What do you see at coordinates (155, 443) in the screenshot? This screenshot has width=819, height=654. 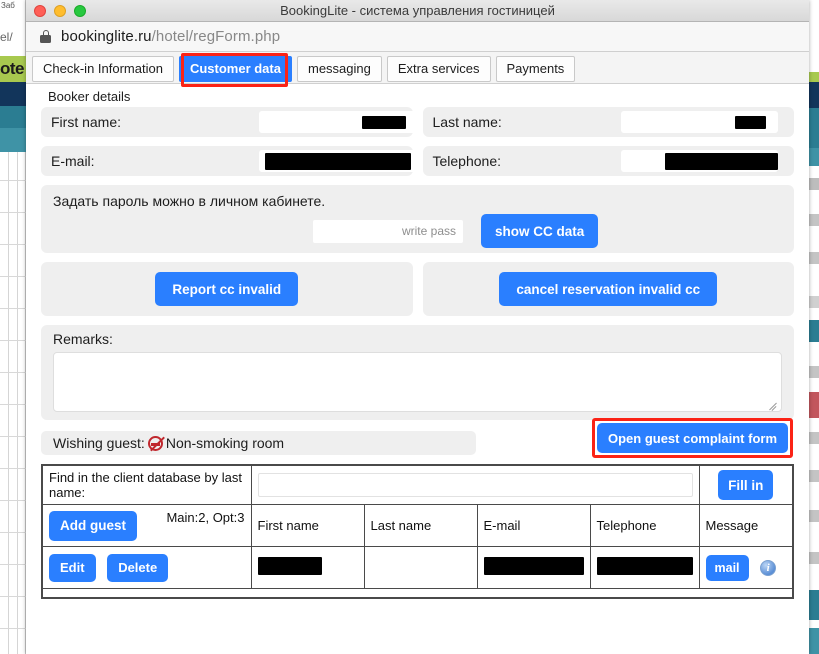 I see `no-smoking-icon` at bounding box center [155, 443].